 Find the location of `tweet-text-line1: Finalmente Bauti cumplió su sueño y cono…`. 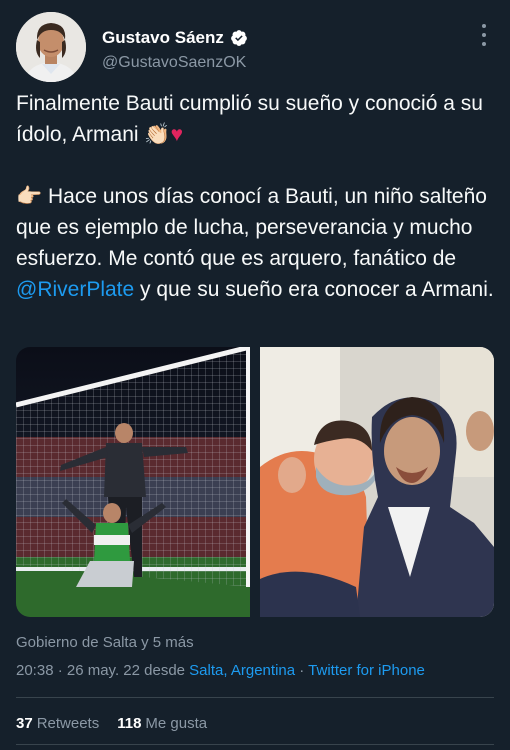

tweet-text-line1: Finalmente Bauti cumplió su sueño y cono… is located at coordinates (249, 119).